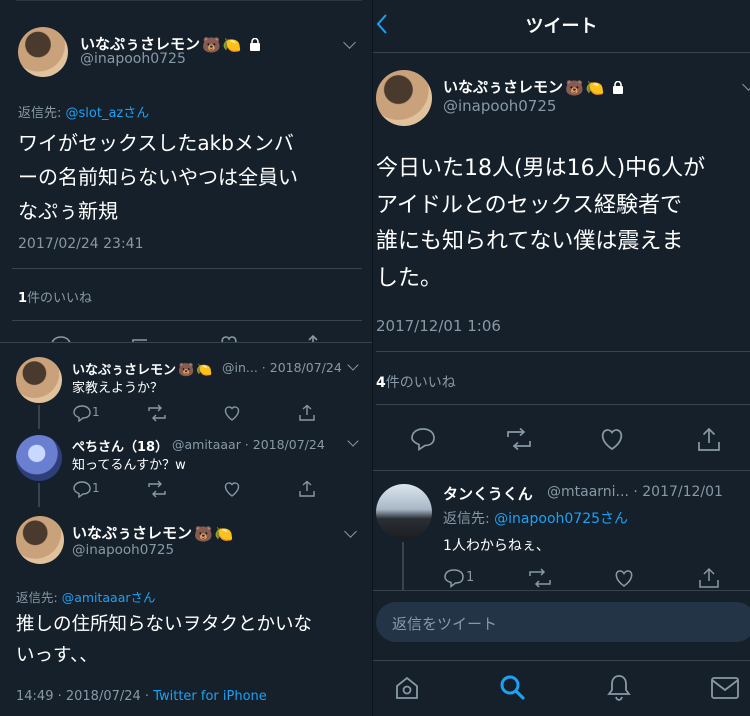 The height and width of the screenshot is (716, 750). Describe the element at coordinates (55, 296) in the screenshot. I see `likes-count: 1件のいいね` at that location.